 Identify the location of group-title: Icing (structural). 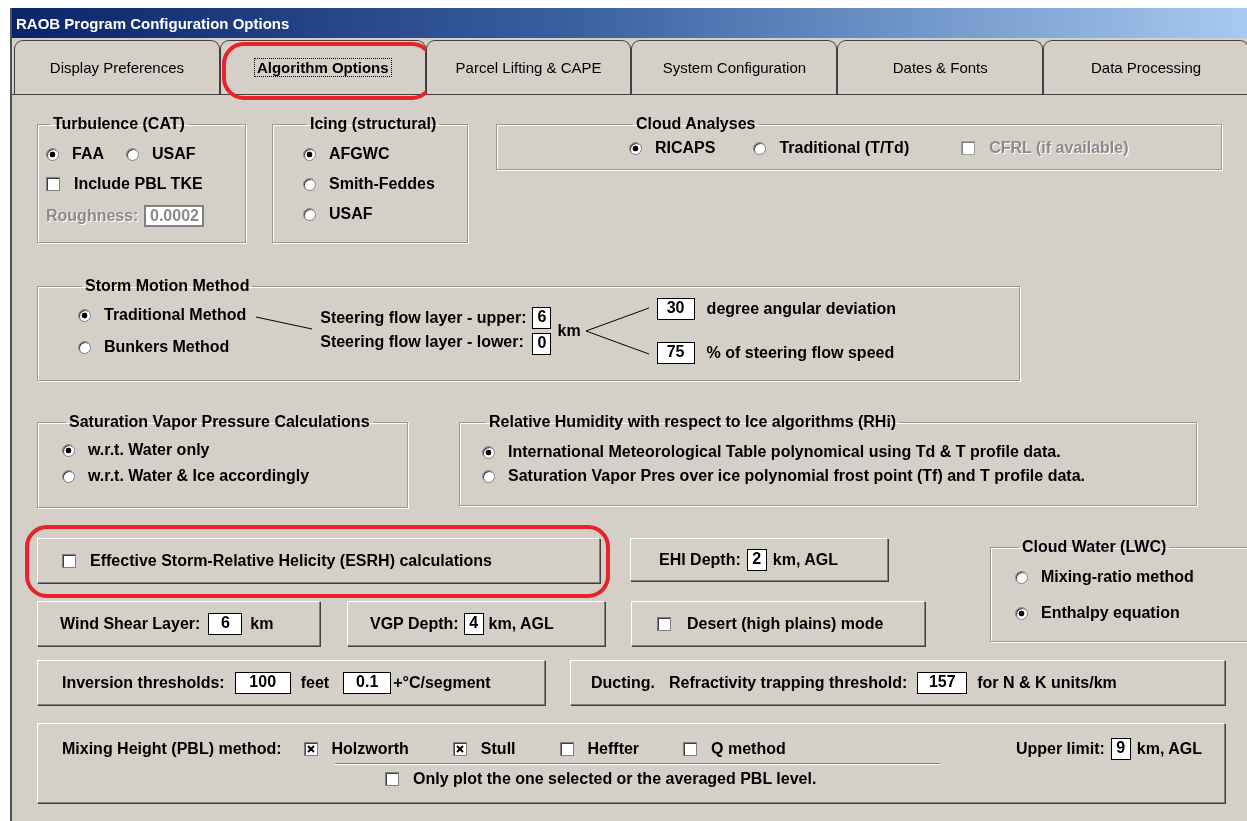
(373, 123).